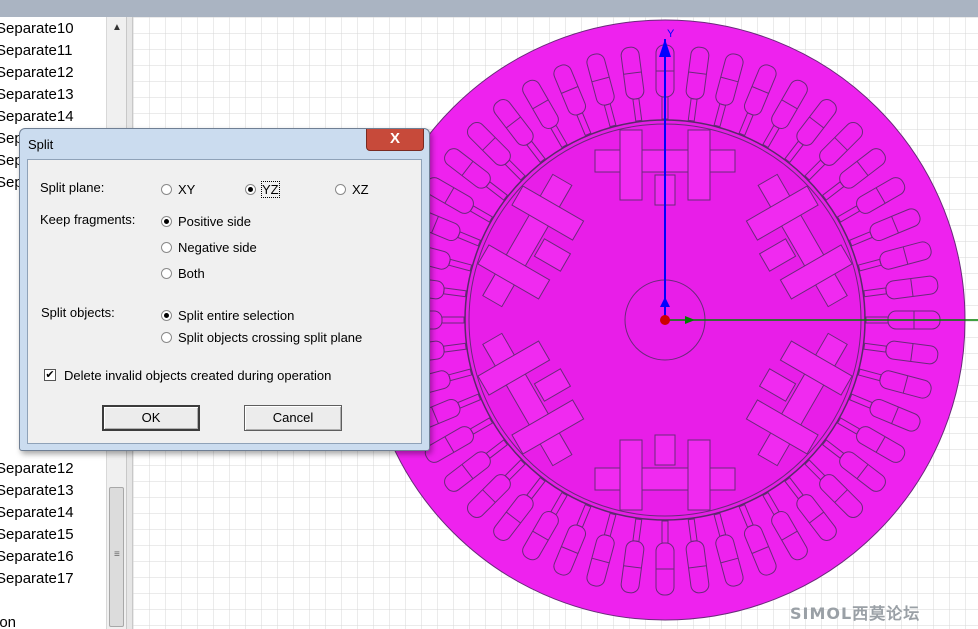 Image resolution: width=978 pixels, height=629 pixels. What do you see at coordinates (151, 418) in the screenshot?
I see `ok-button: OK` at bounding box center [151, 418].